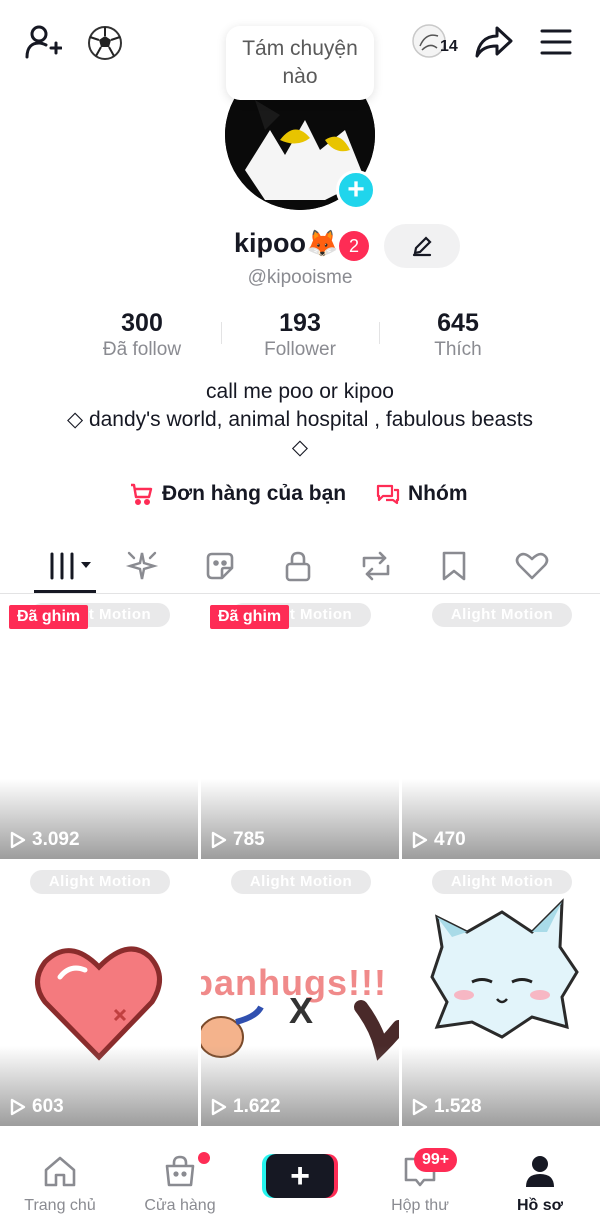 This screenshot has height=1222, width=600. What do you see at coordinates (354, 246) in the screenshot?
I see `notification-badge: 2` at bounding box center [354, 246].